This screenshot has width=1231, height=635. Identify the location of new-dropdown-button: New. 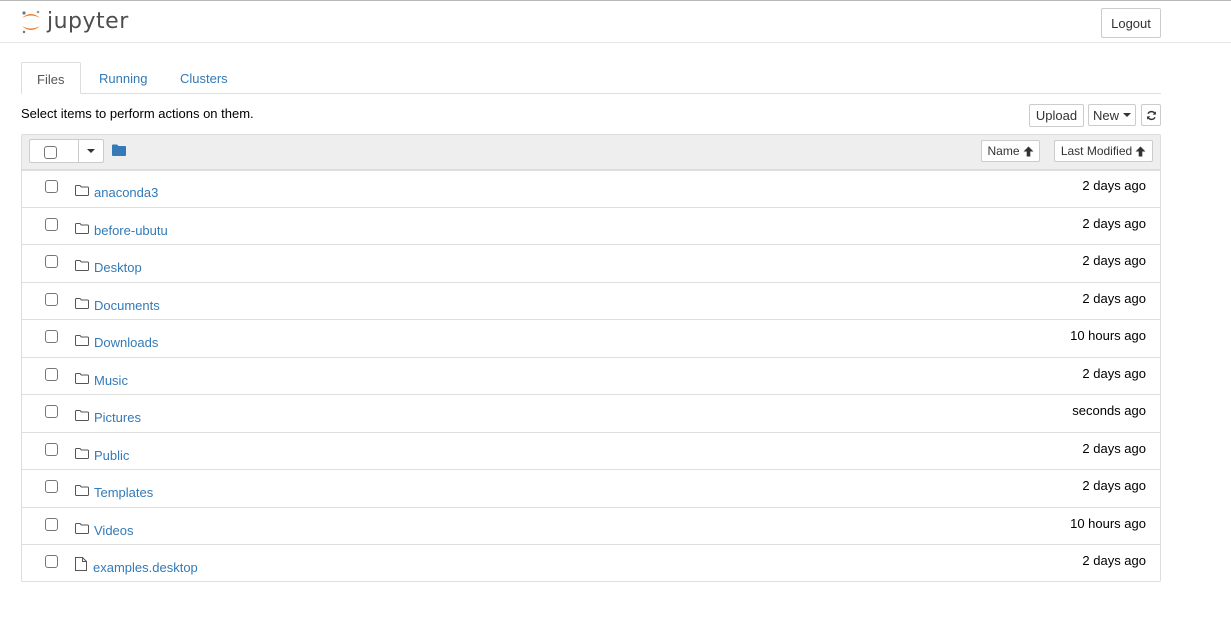
(1112, 115).